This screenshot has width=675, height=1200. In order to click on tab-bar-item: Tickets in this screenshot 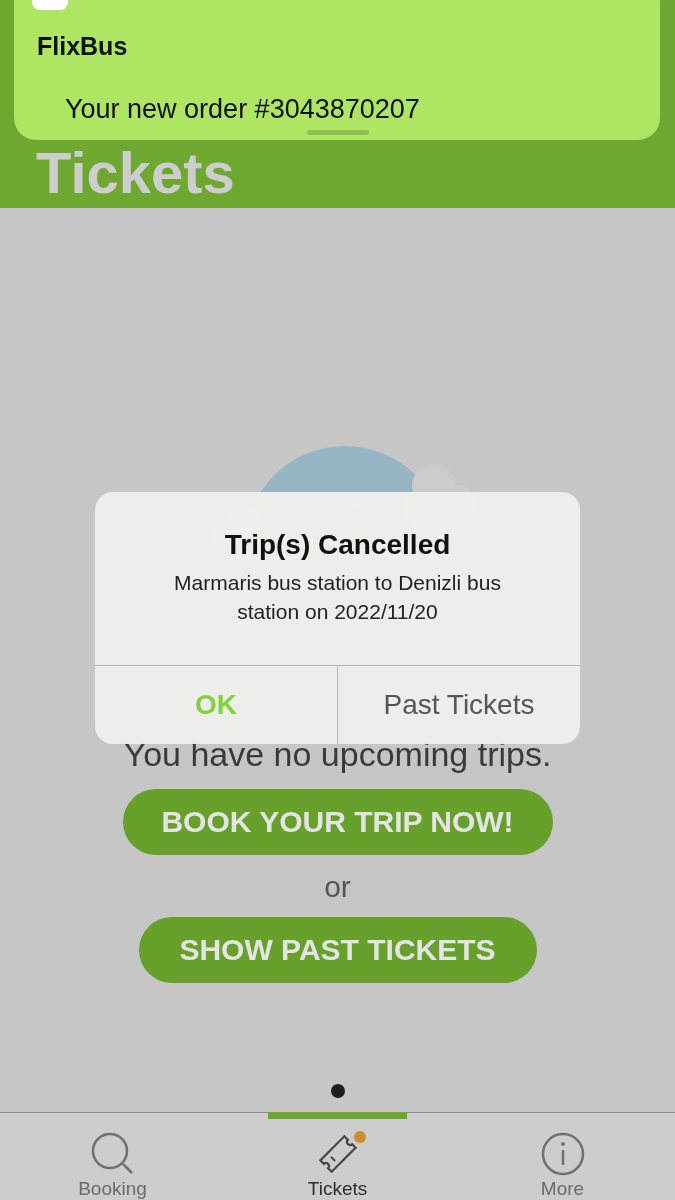, I will do `click(337, 1156)`.